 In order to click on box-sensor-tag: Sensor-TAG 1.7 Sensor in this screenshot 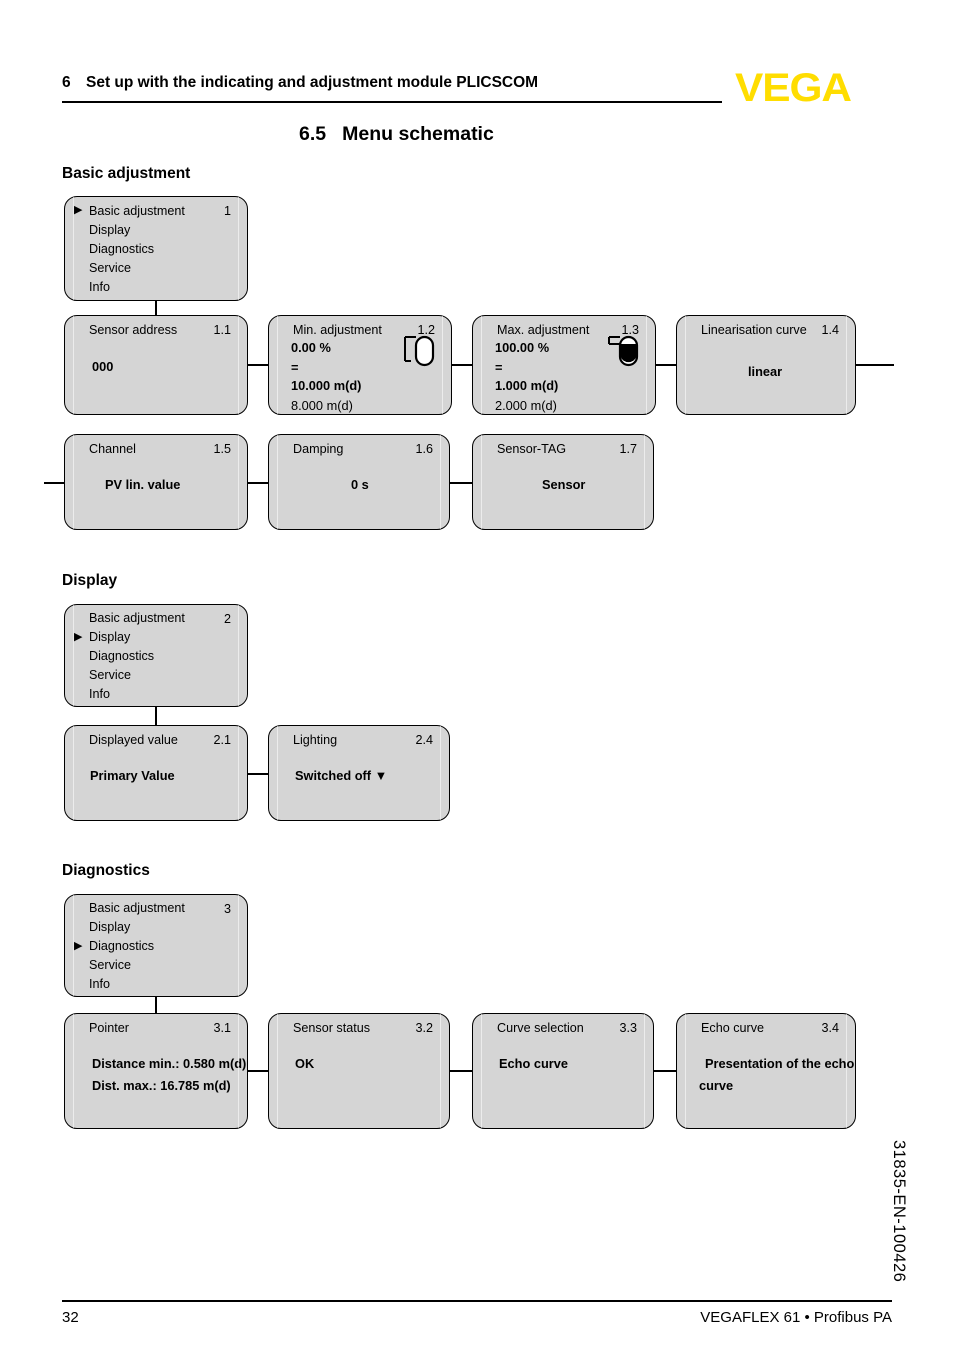, I will do `click(563, 482)`.